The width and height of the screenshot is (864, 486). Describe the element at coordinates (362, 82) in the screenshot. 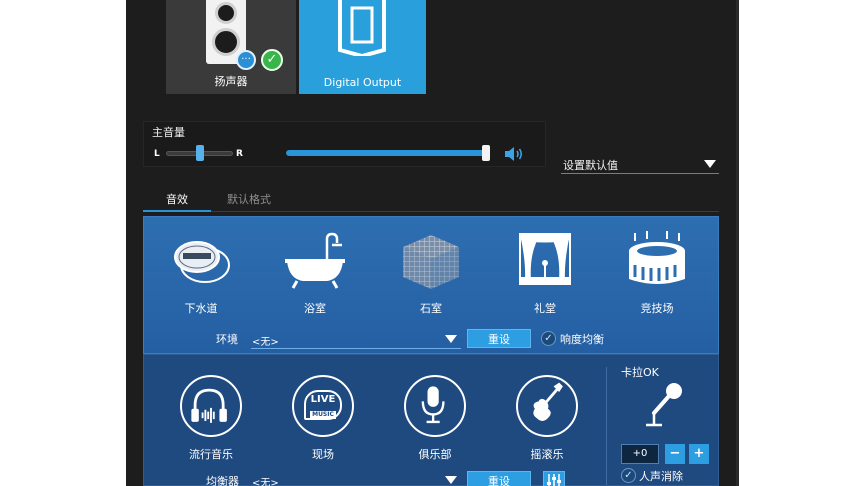

I see `digital-output-label: Digital Output` at that location.